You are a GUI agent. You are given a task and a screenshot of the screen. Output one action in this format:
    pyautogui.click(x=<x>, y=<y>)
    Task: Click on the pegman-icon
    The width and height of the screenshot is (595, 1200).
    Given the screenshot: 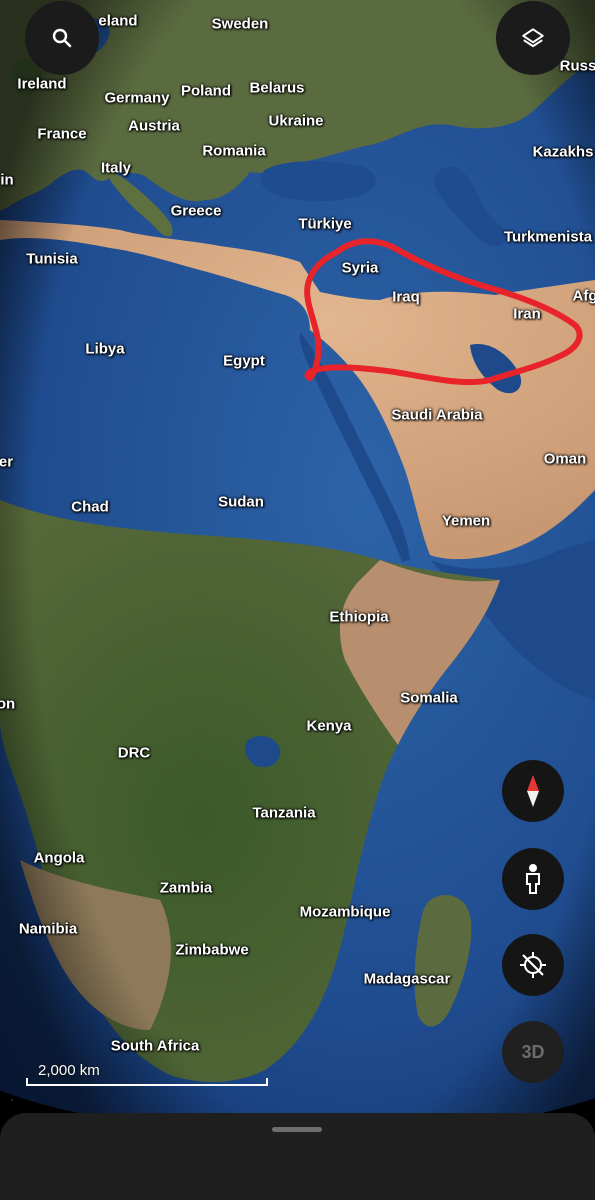 What is the action you would take?
    pyautogui.click(x=533, y=879)
    